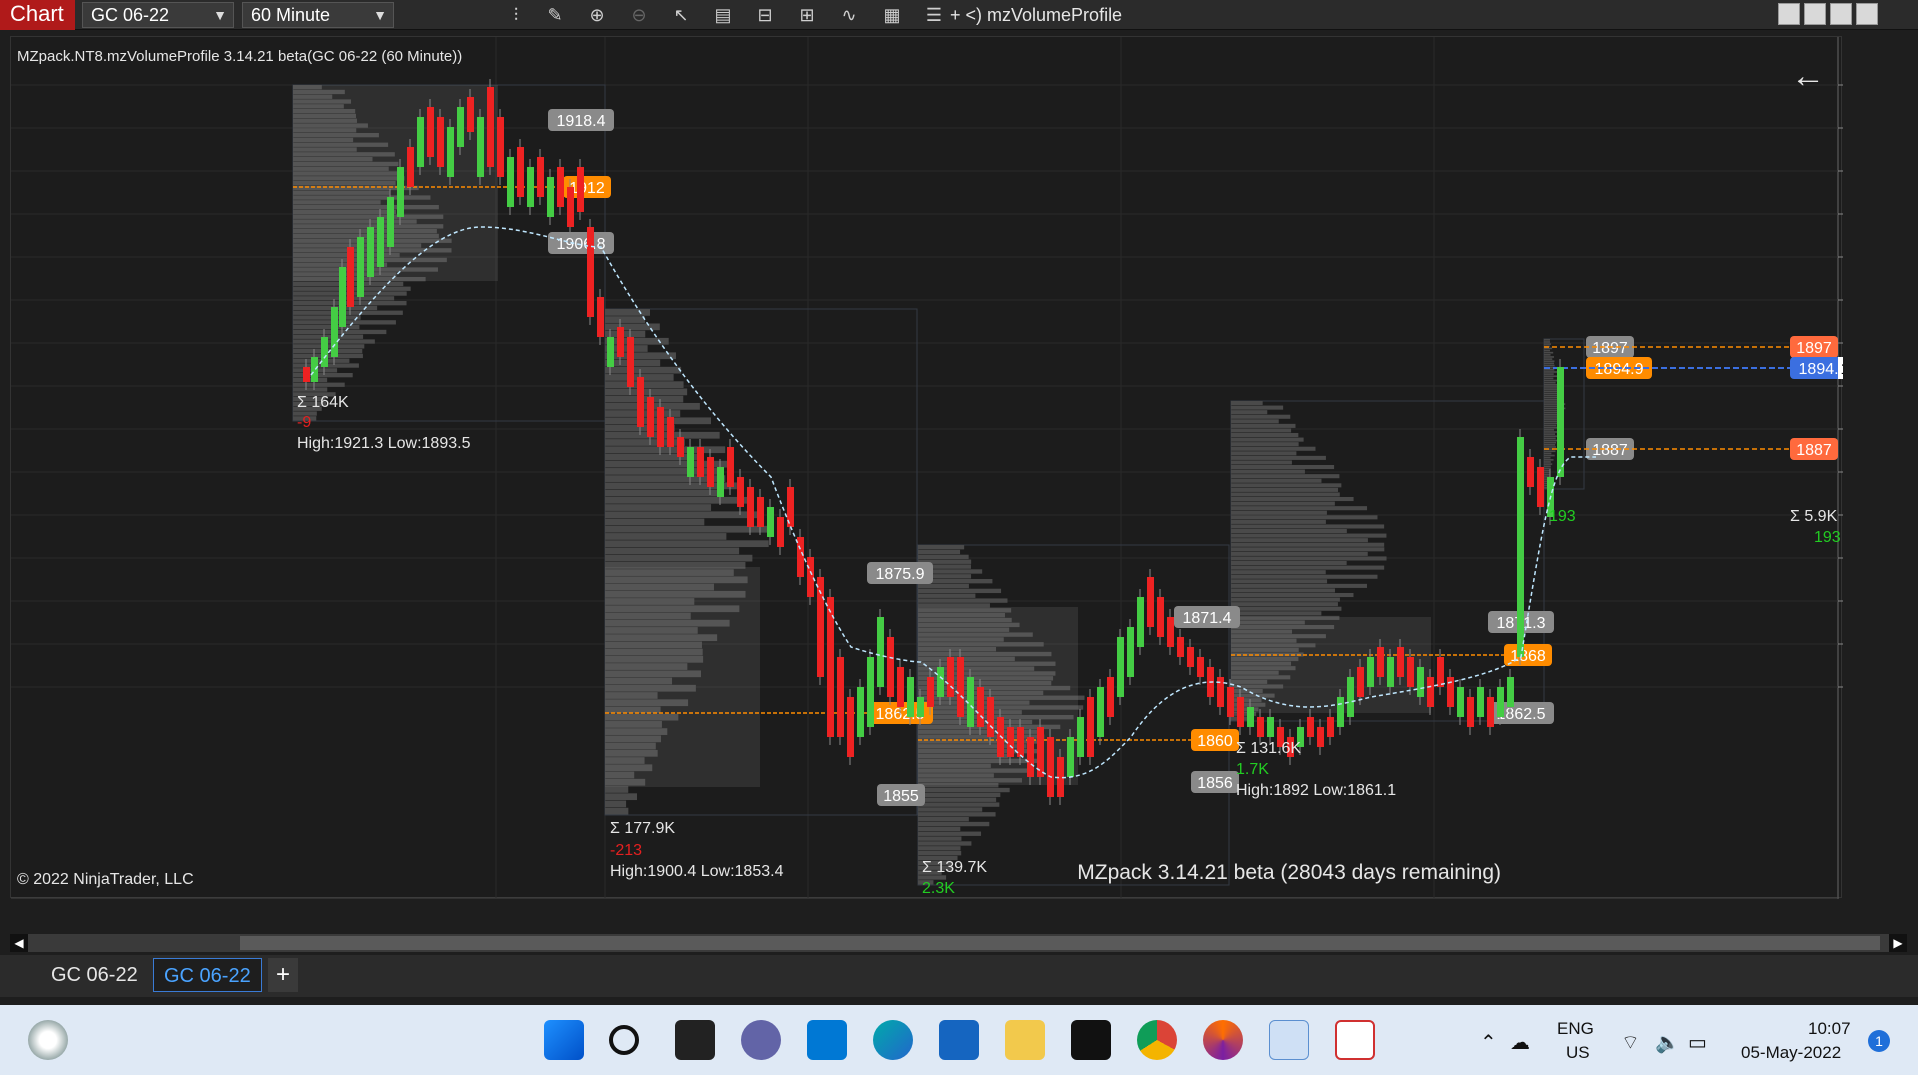 Image resolution: width=1918 pixels, height=1075 pixels. What do you see at coordinates (1091, 1040) in the screenshot?
I see `sticky-notes-icon` at bounding box center [1091, 1040].